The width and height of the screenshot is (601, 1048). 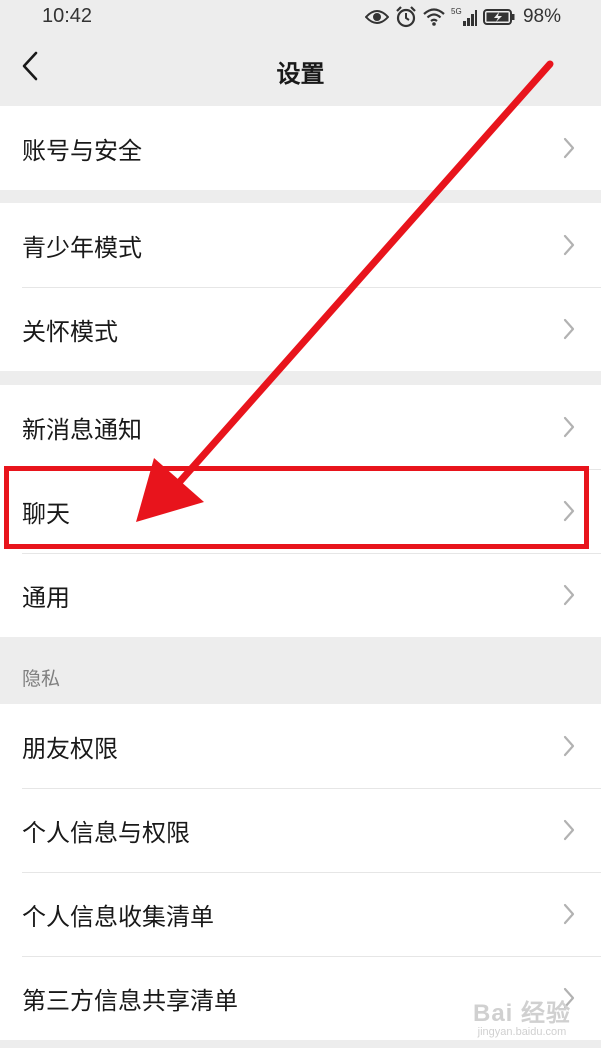 I want to click on settings-group-account: 账号与安全, so click(x=300, y=148).